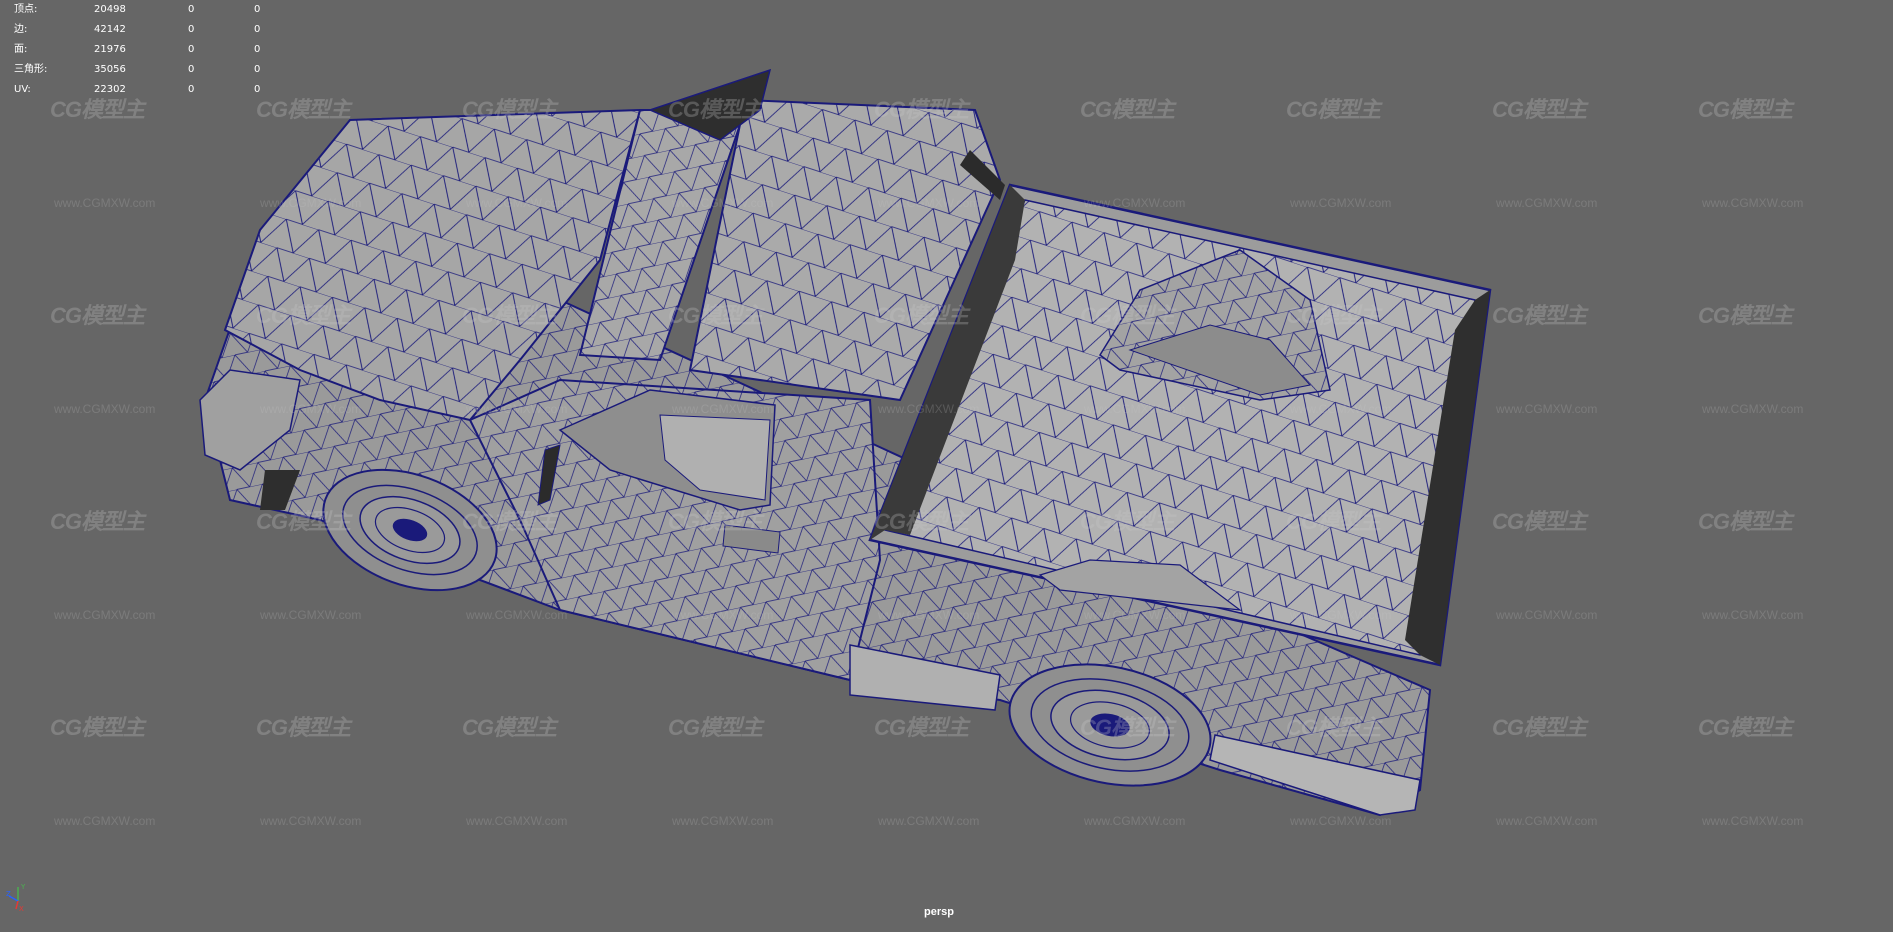  I want to click on hud-label: UV:, so click(22, 89).